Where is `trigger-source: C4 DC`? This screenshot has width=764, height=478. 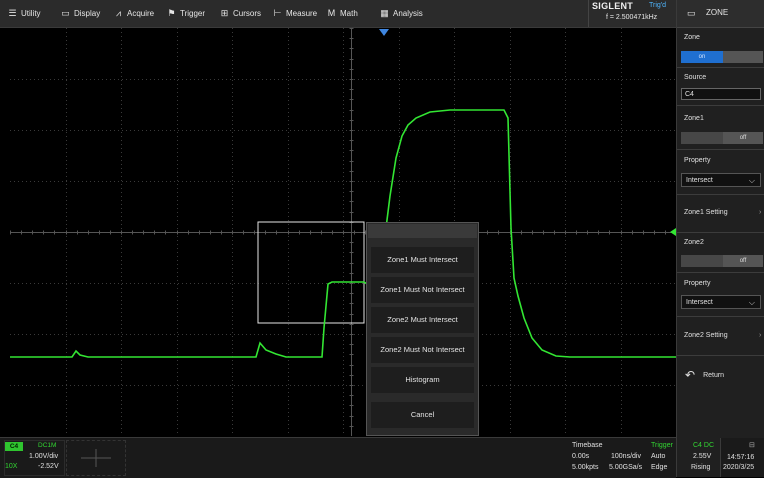
trigger-source: C4 DC is located at coordinates (704, 445).